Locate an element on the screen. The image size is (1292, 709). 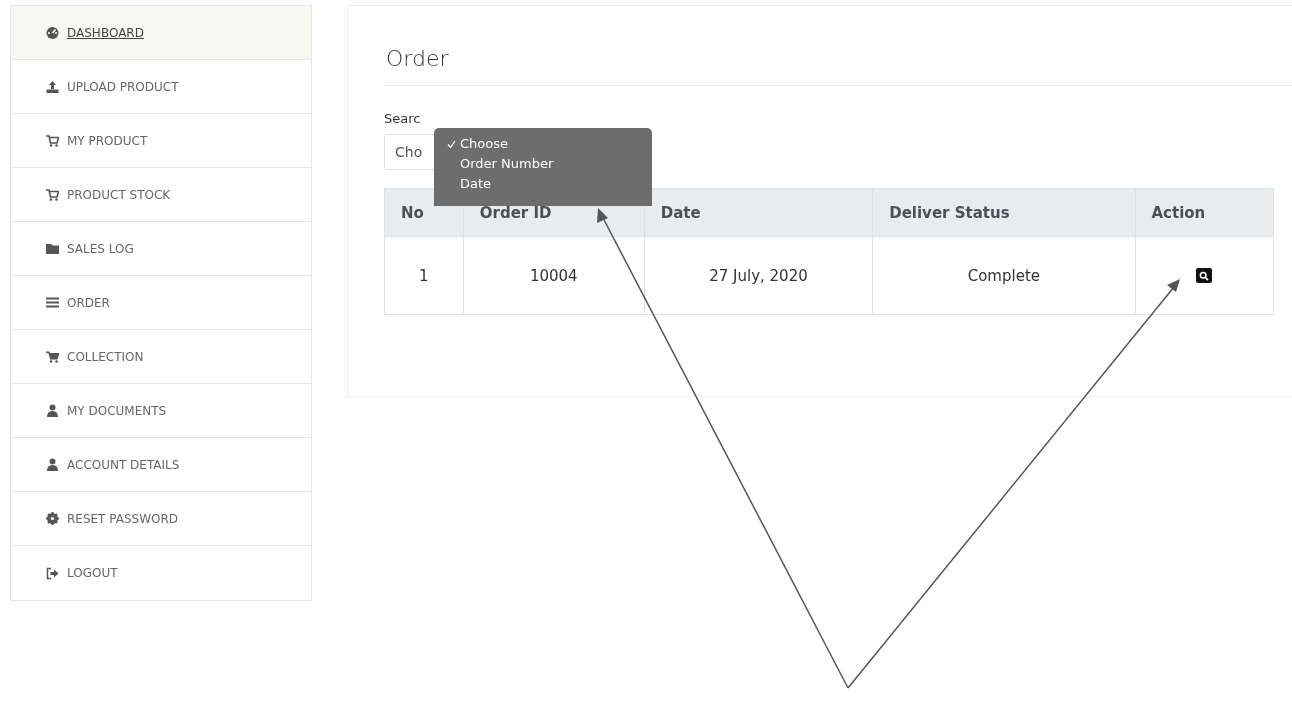
table-cell: 10004 is located at coordinates (554, 275).